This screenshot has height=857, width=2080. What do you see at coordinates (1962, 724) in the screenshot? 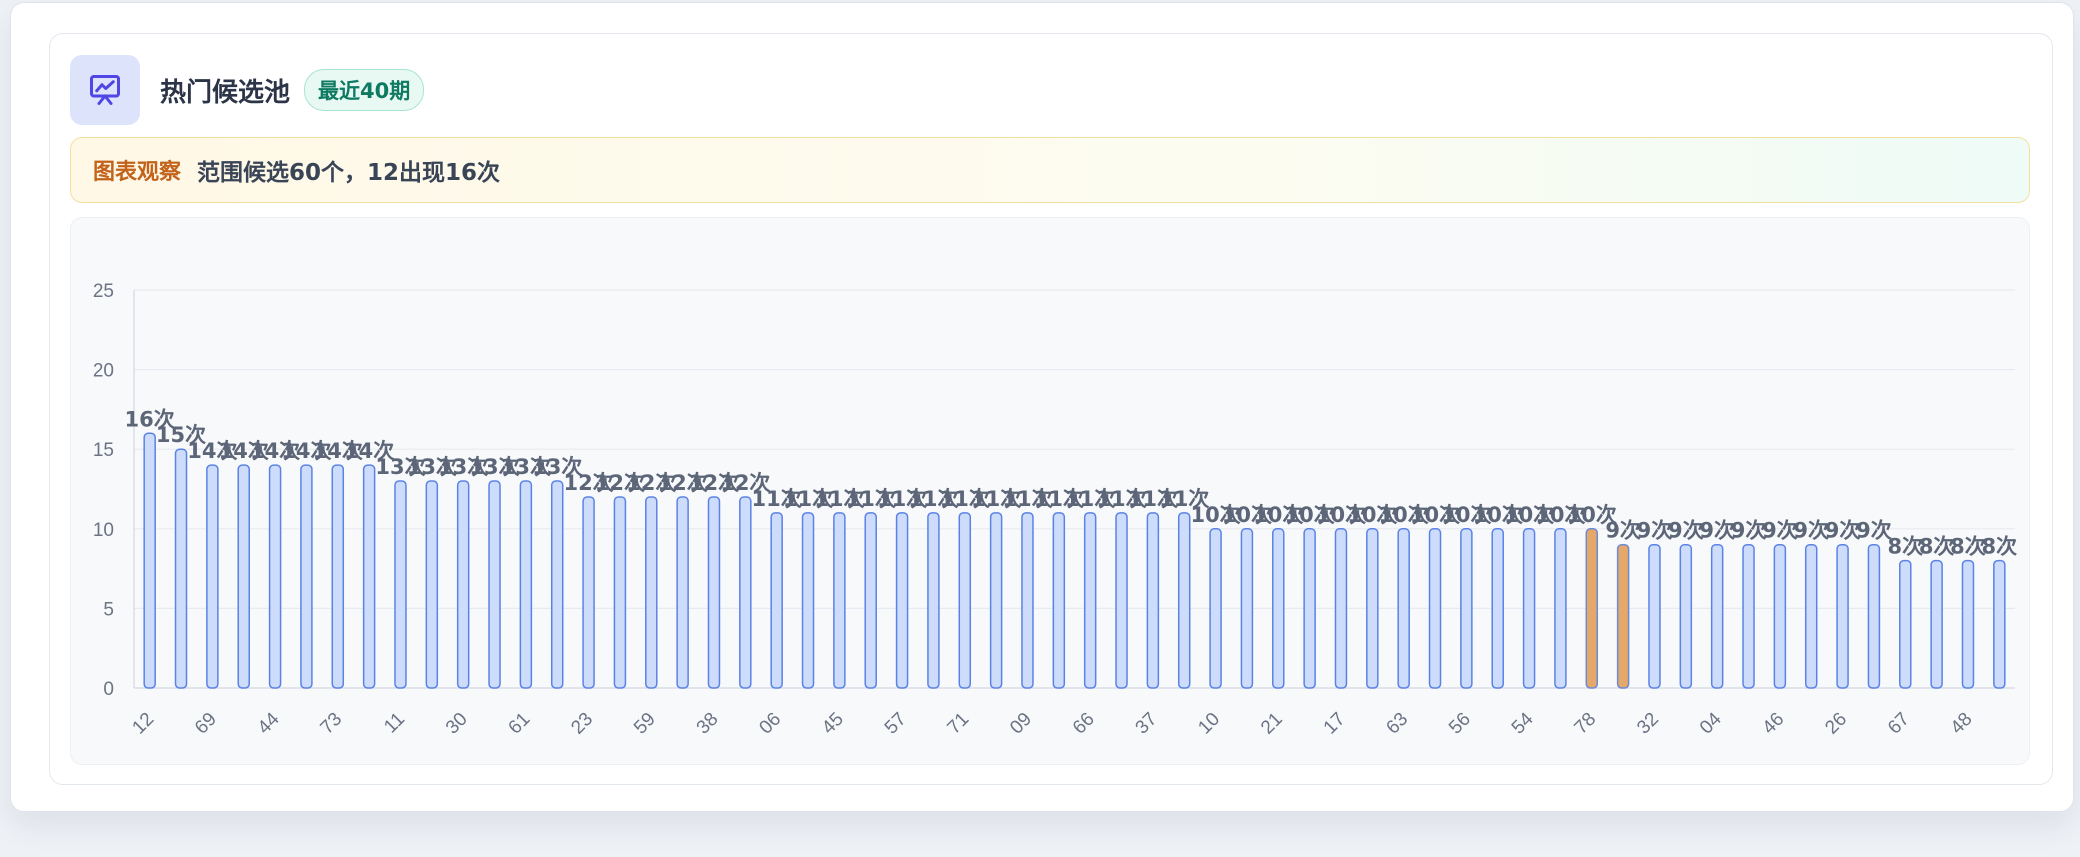
I see `x-tick-label: 48` at bounding box center [1962, 724].